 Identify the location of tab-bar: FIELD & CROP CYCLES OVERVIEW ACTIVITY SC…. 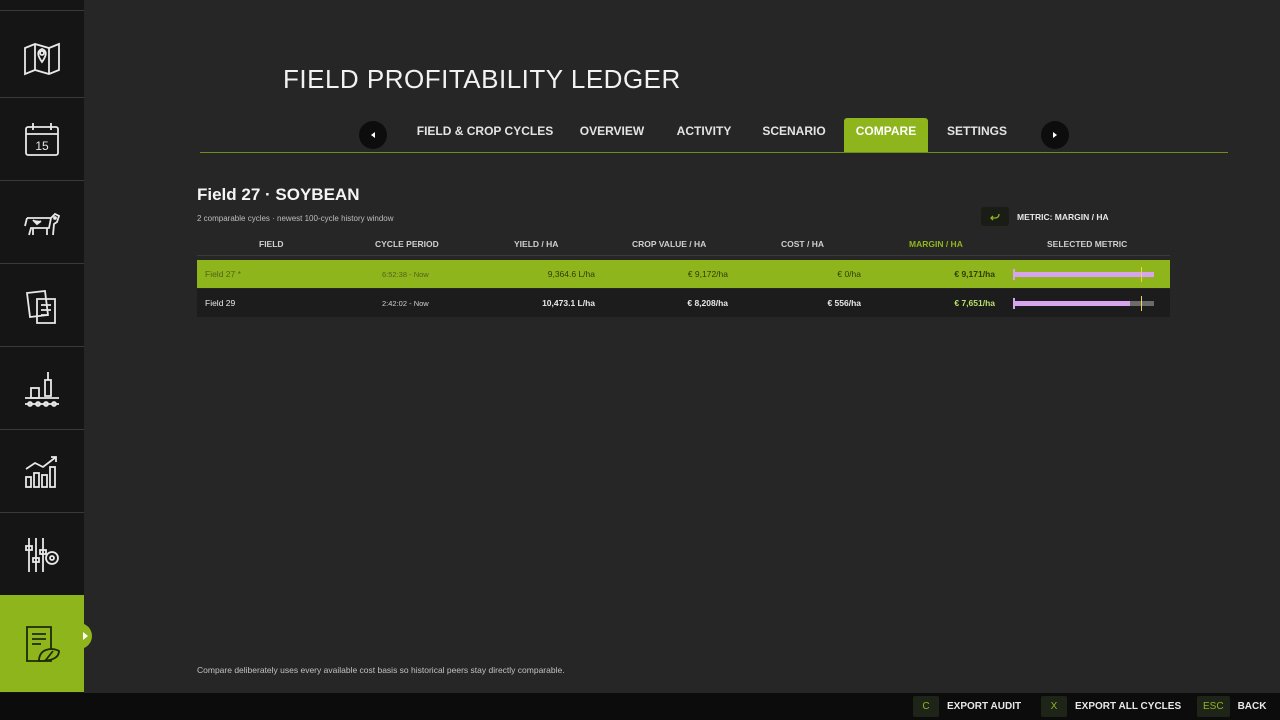
(714, 135).